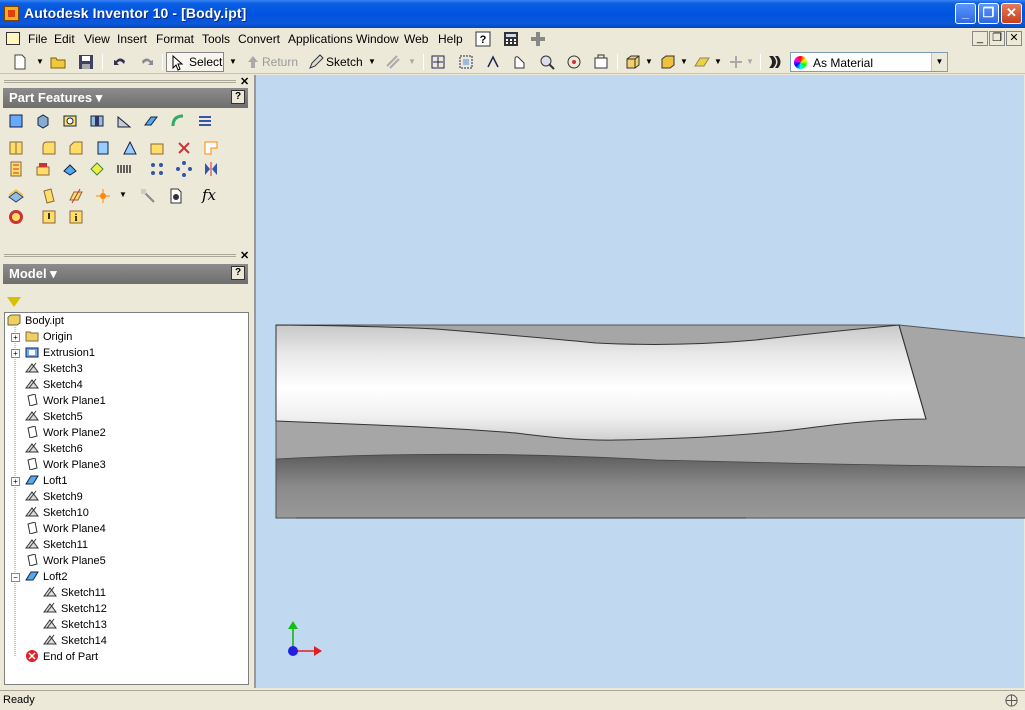 The height and width of the screenshot is (710, 1025). Describe the element at coordinates (65, 401) in the screenshot. I see `tree-item: Work Plane1` at that location.